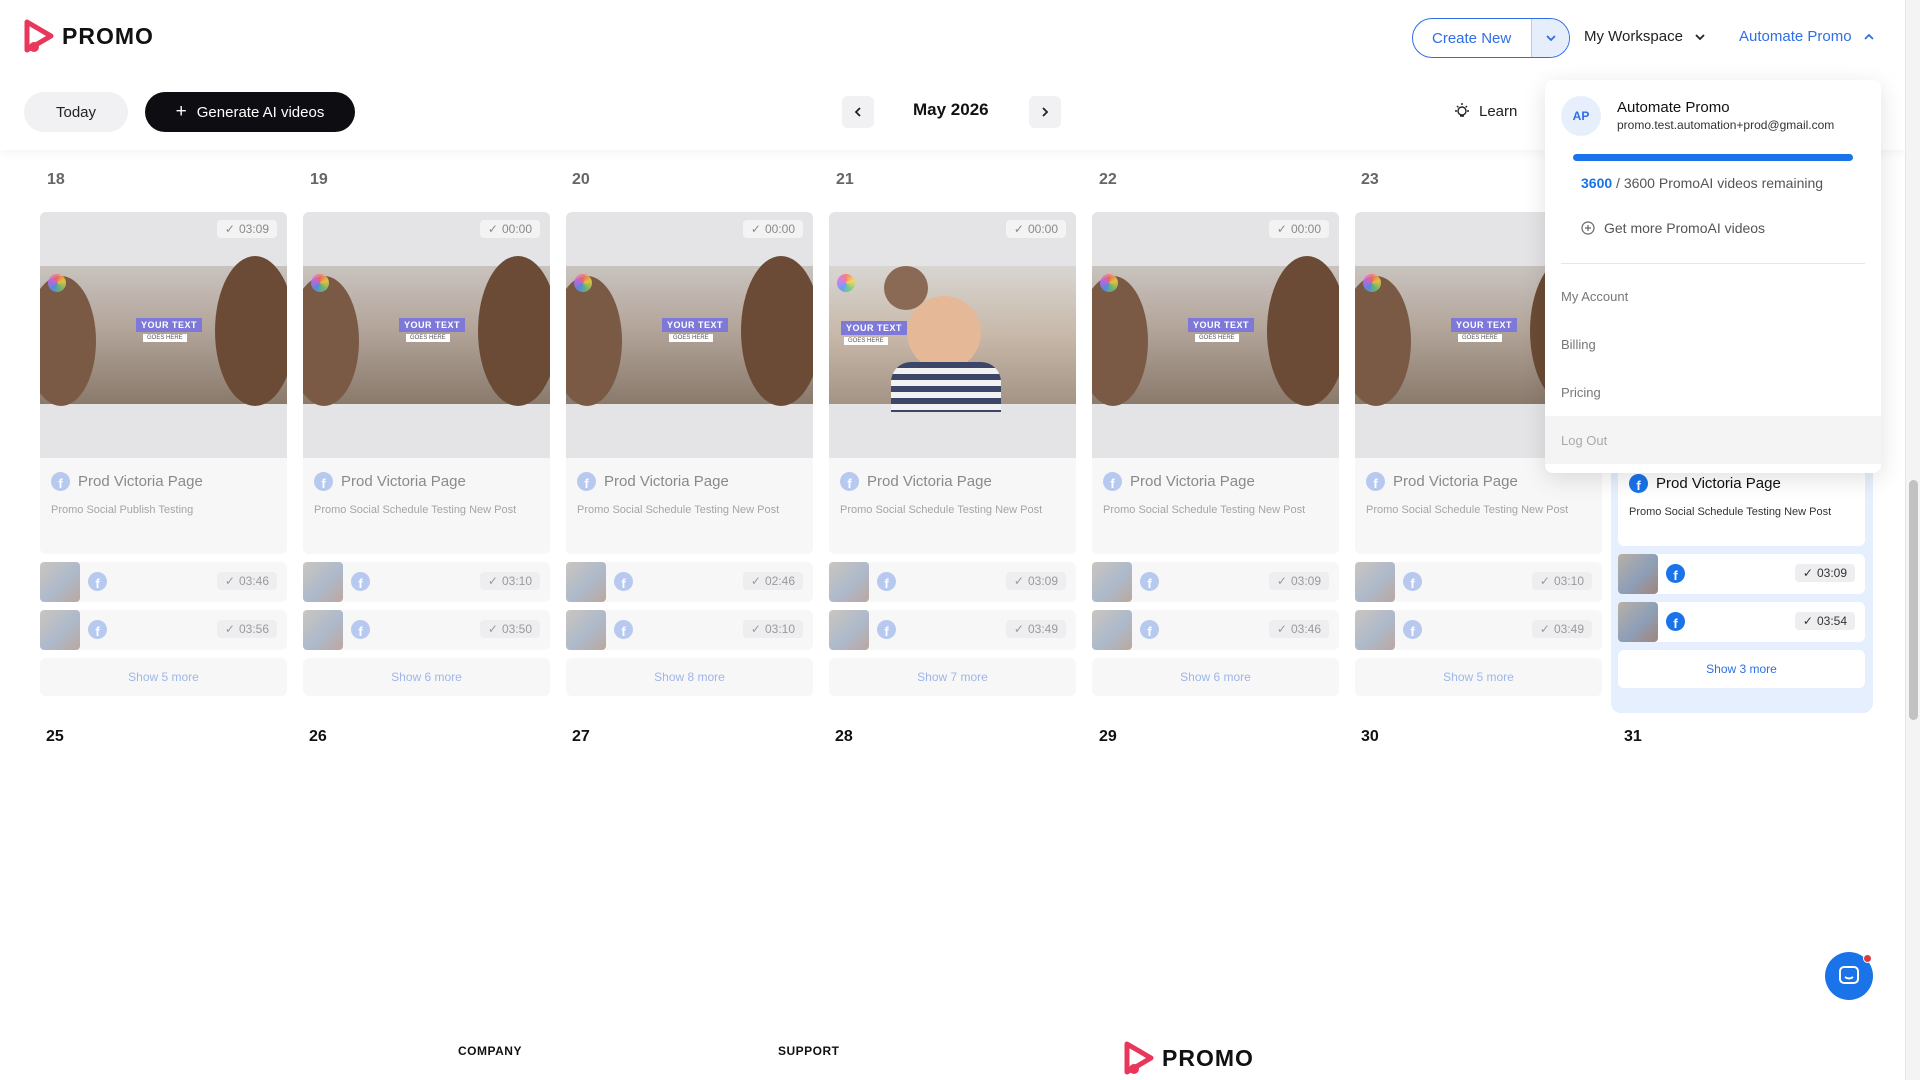 The width and height of the screenshot is (1920, 1080). What do you see at coordinates (1645, 36) in the screenshot?
I see `workspace-selector: My Workspace` at bounding box center [1645, 36].